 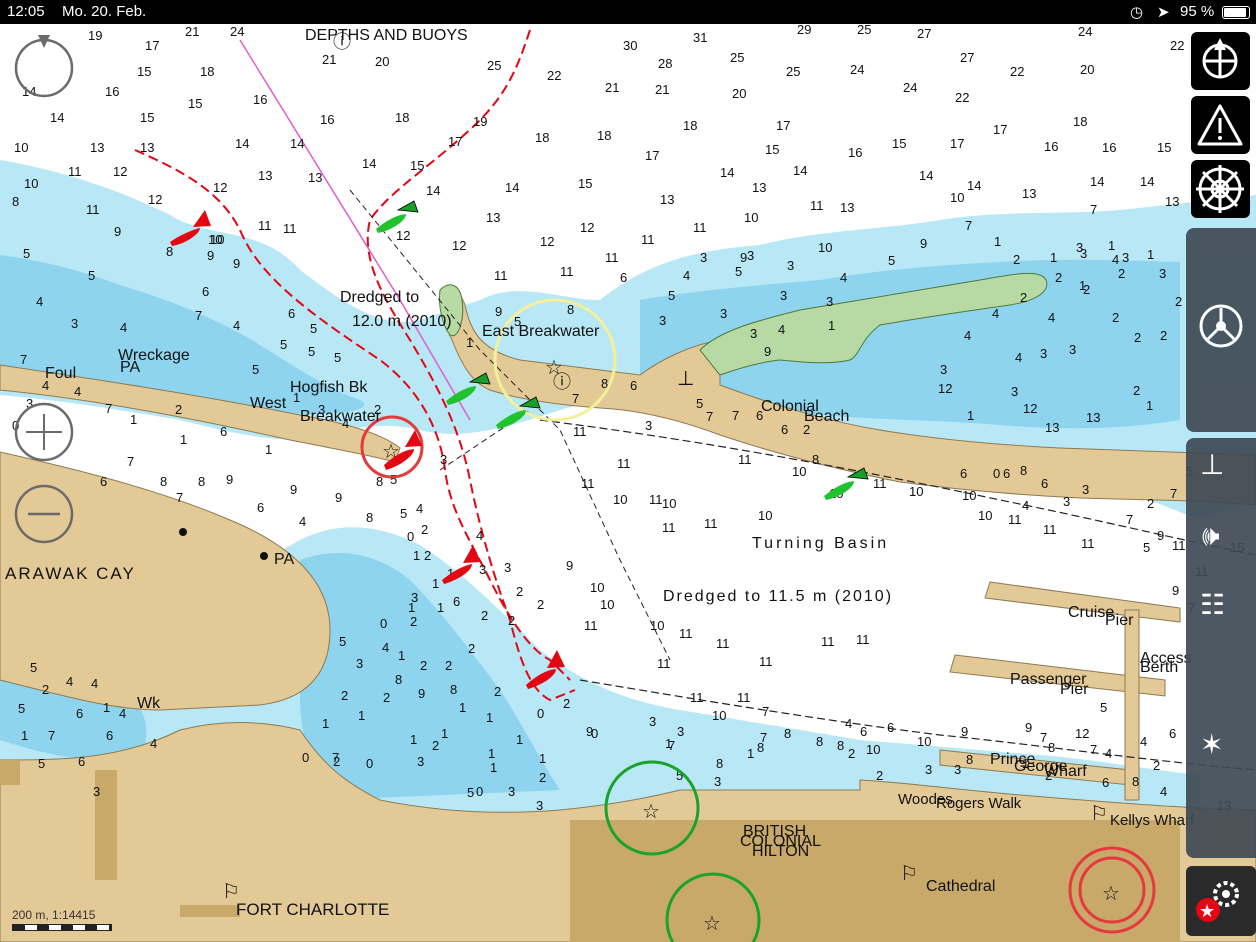 I want to click on depth-sounding: 16, so click(x=112, y=91).